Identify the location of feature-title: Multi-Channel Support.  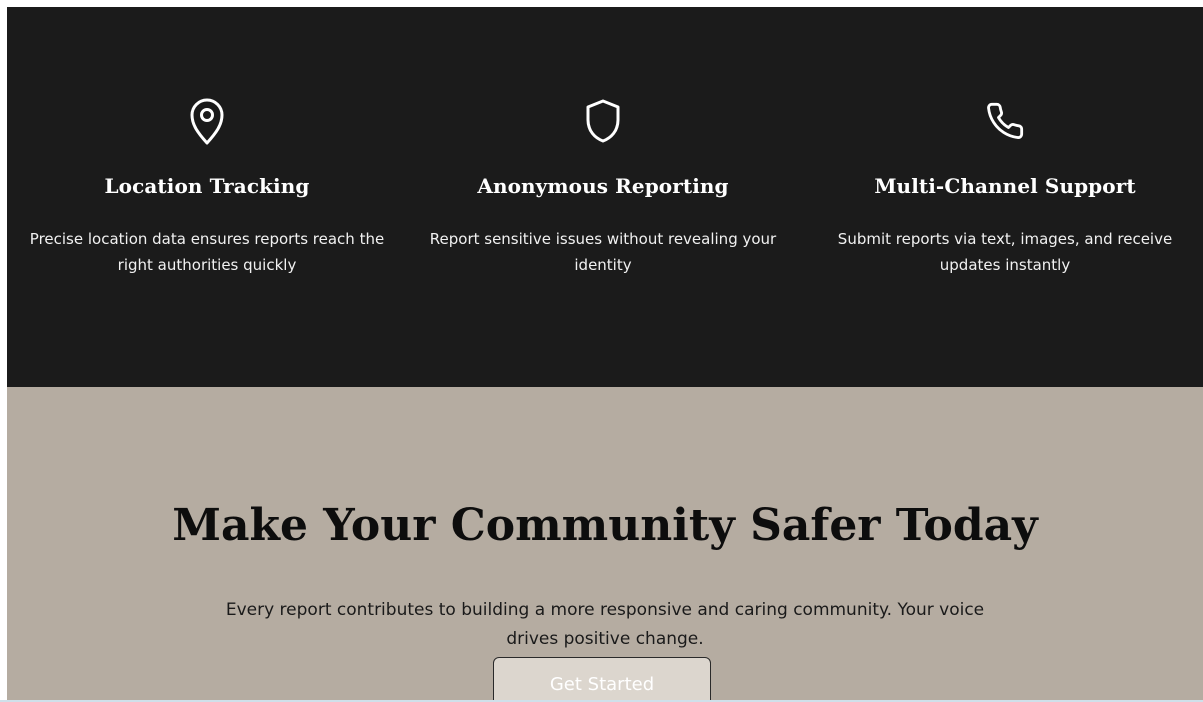
(1005, 186).